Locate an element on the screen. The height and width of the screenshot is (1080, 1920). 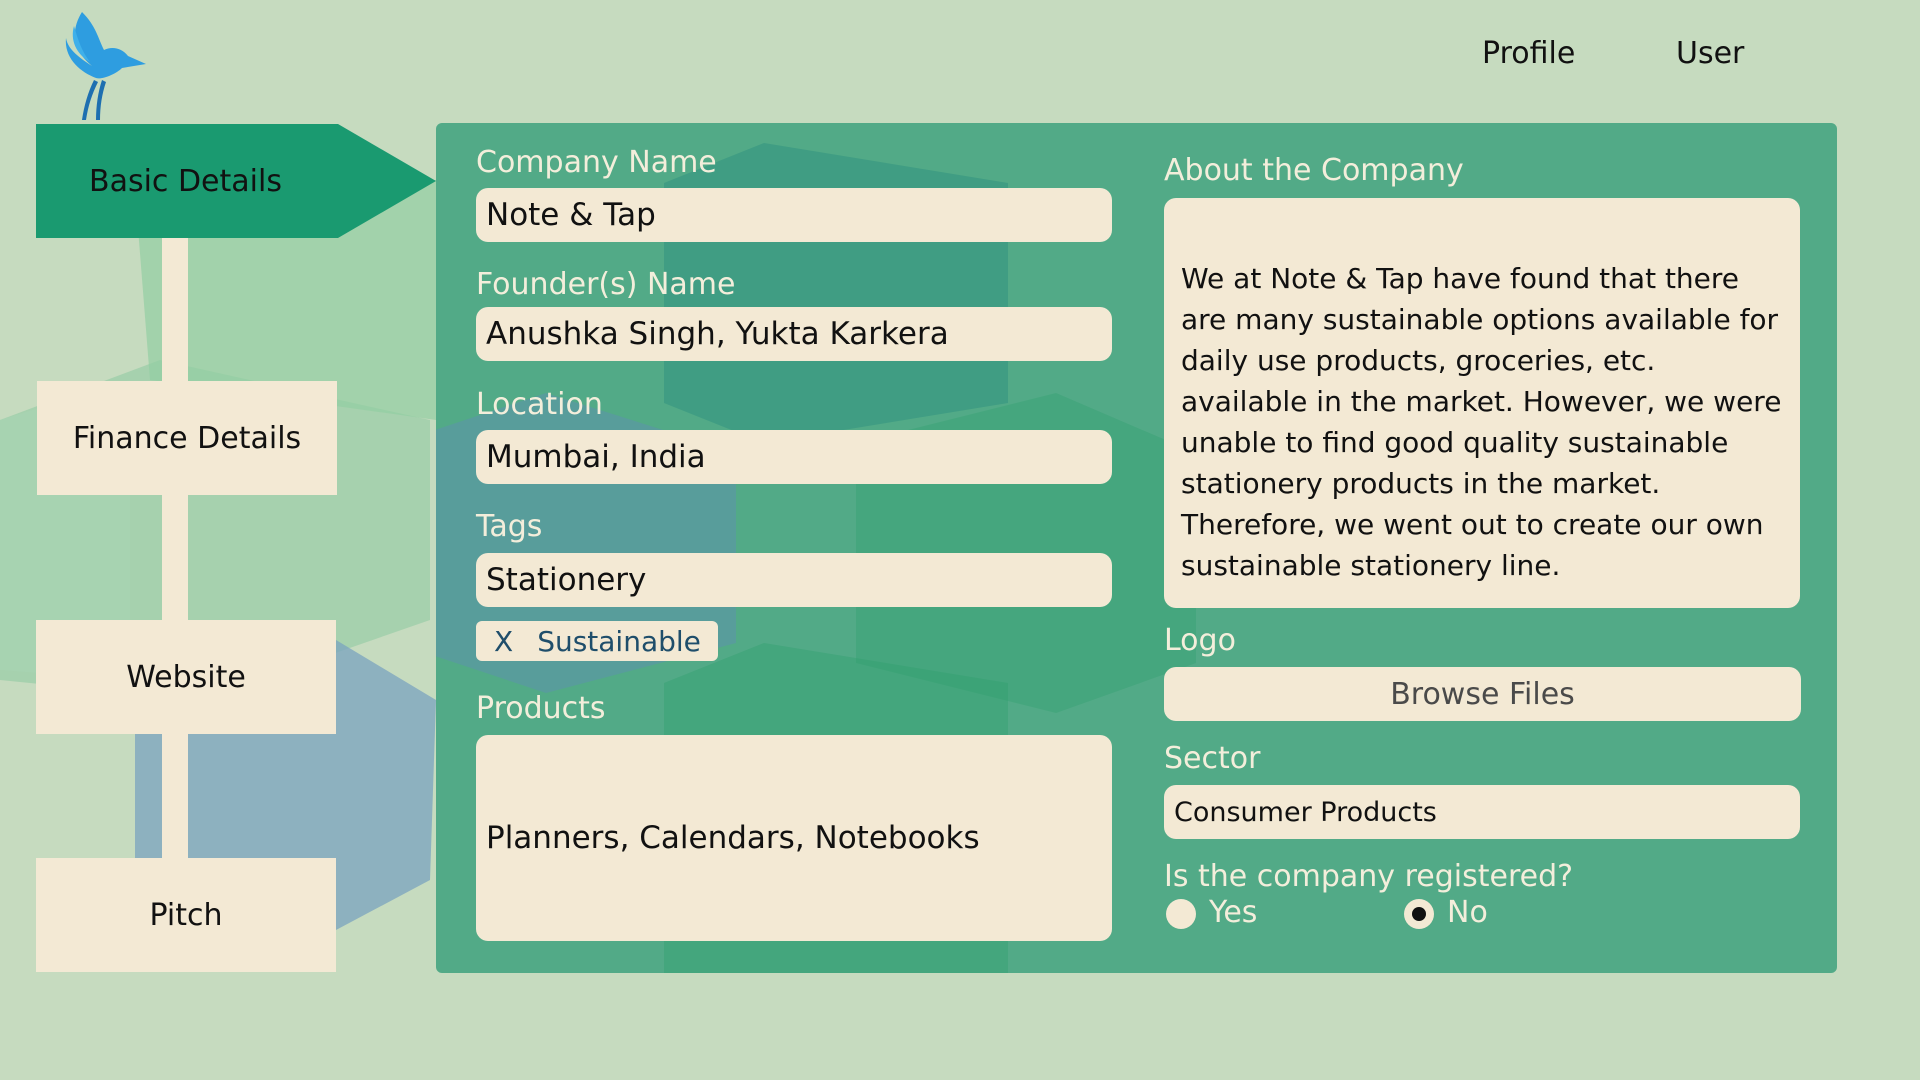
bird-logo-icon is located at coordinates (106, 64).